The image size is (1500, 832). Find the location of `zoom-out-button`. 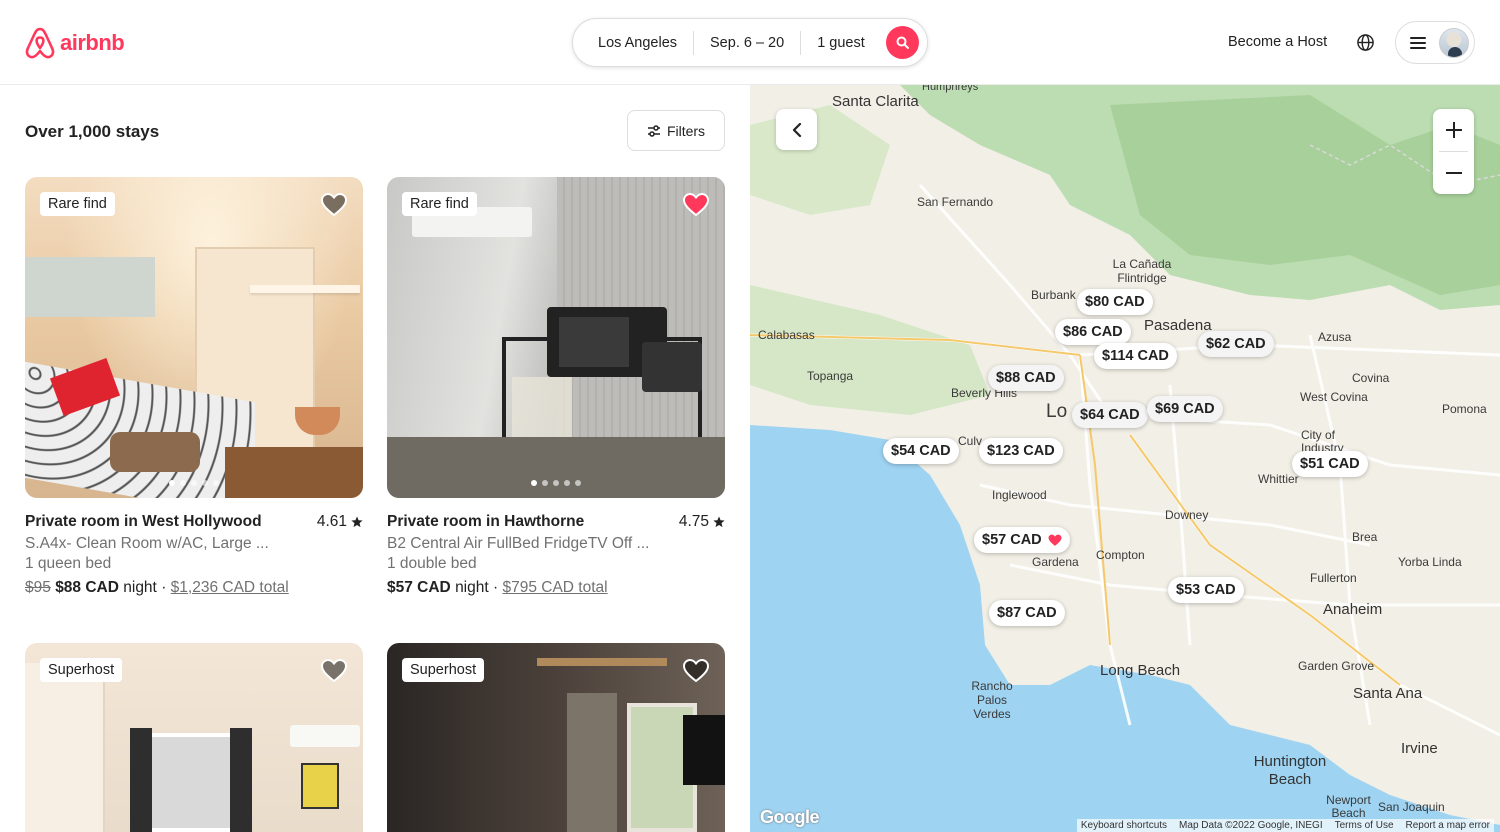

zoom-out-button is located at coordinates (1453, 173).